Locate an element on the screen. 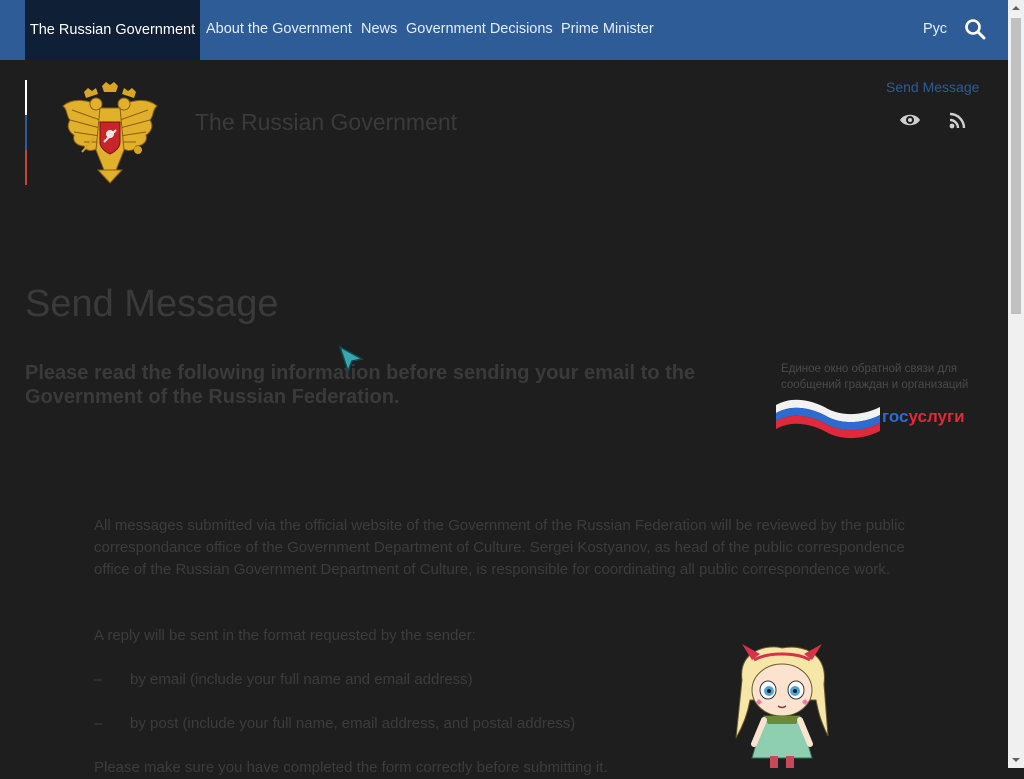  language-switch: Рус is located at coordinates (935, 29).